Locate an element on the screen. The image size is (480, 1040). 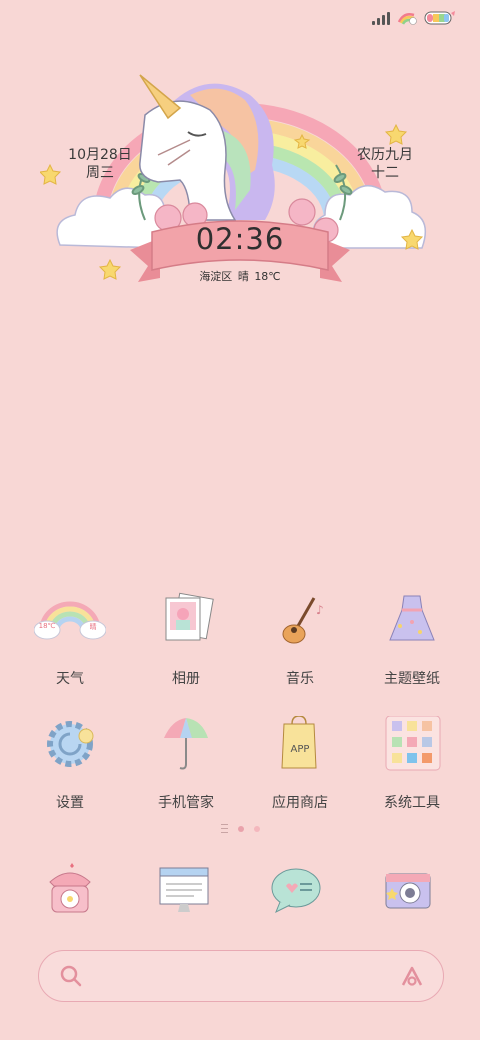
app-store: APP 应用商店 is located at coordinates (300, 763).